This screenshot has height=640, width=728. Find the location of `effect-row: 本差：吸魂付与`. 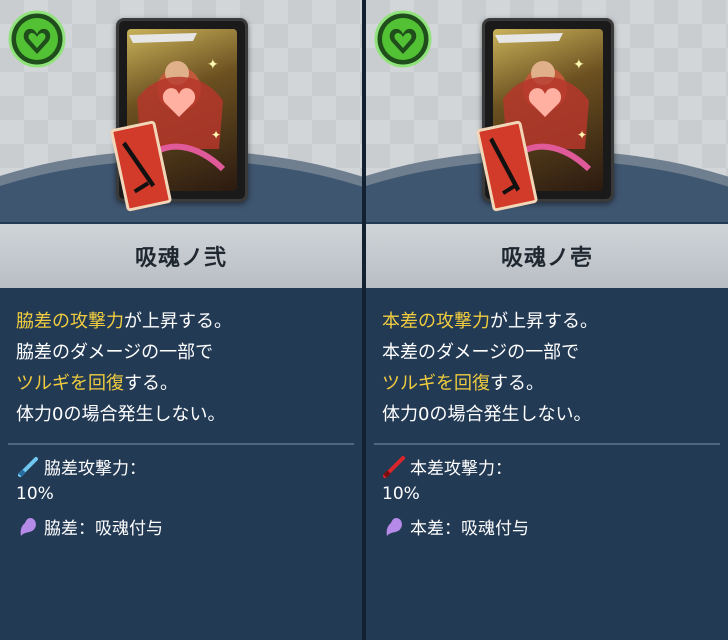

effect-row: 本差：吸魂付与 is located at coordinates (552, 526).